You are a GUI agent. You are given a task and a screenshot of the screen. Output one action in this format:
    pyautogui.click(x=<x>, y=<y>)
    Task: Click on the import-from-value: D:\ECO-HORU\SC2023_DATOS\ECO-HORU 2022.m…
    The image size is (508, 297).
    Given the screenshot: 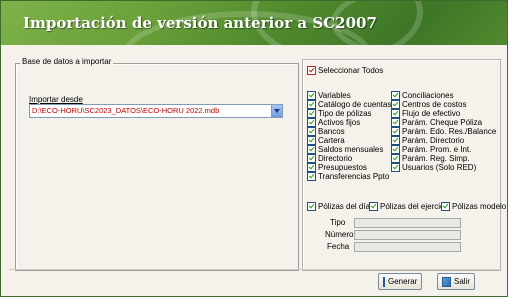 What is the action you would take?
    pyautogui.click(x=126, y=110)
    